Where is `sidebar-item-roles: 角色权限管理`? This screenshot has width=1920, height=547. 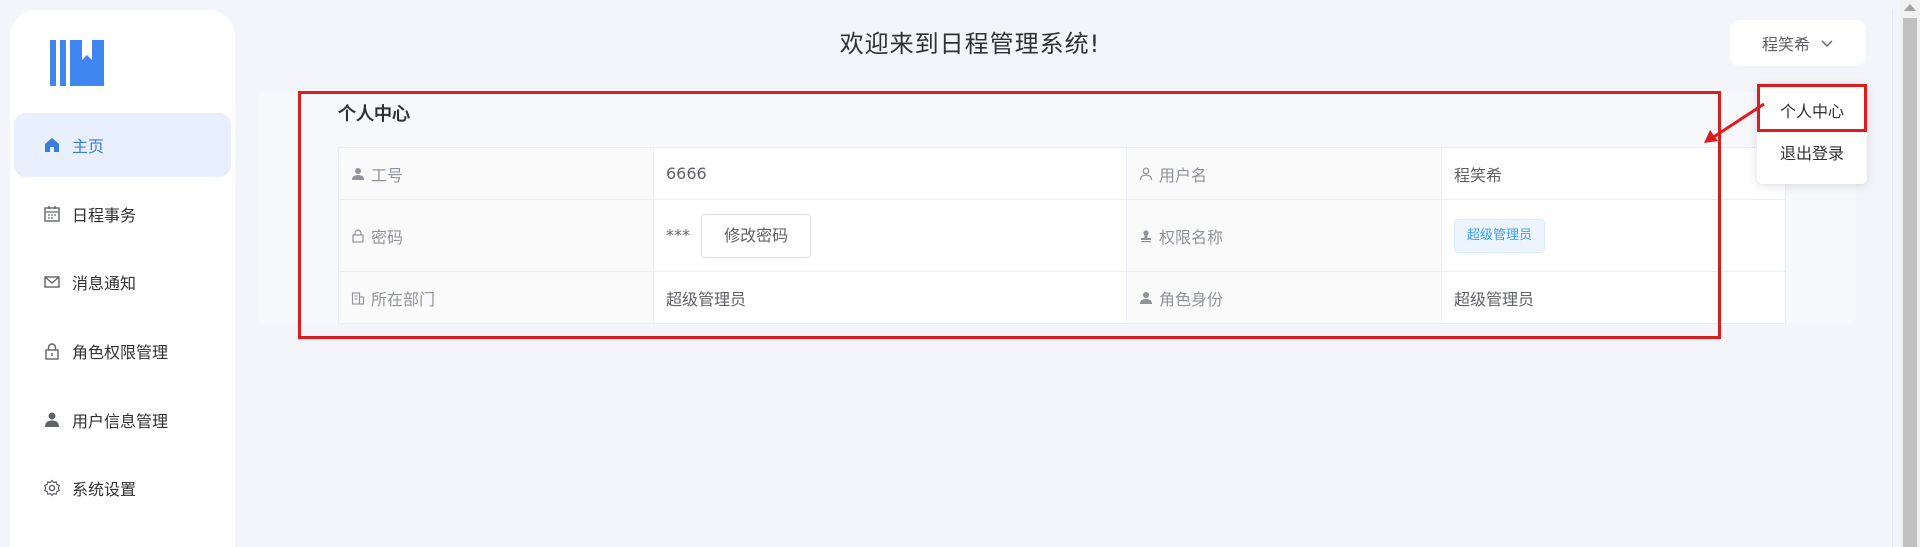 sidebar-item-roles: 角色权限管理 is located at coordinates (122, 351).